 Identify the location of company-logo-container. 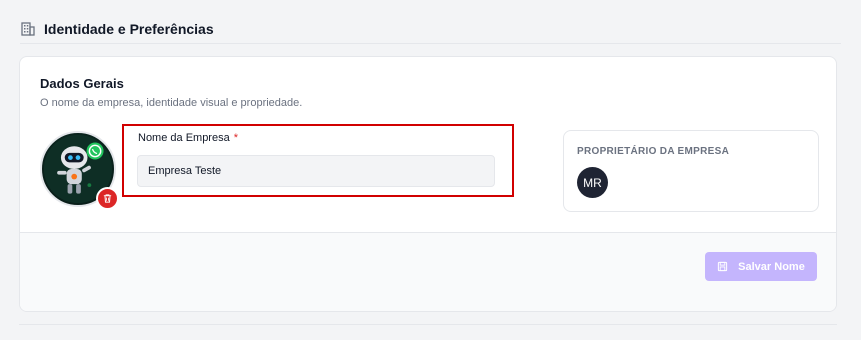
(79, 170).